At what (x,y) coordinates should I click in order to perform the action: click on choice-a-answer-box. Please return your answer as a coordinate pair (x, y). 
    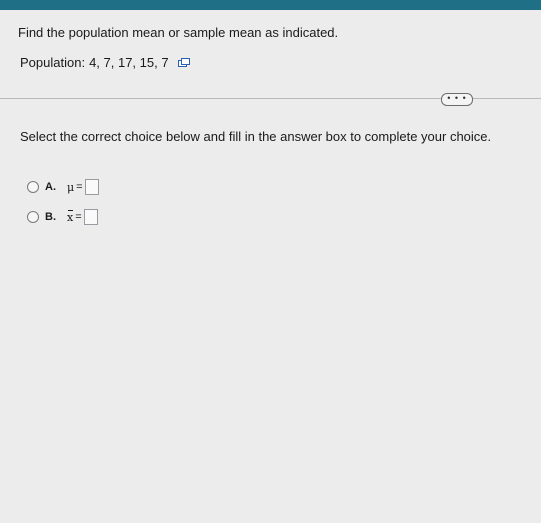
    Looking at the image, I should click on (91, 187).